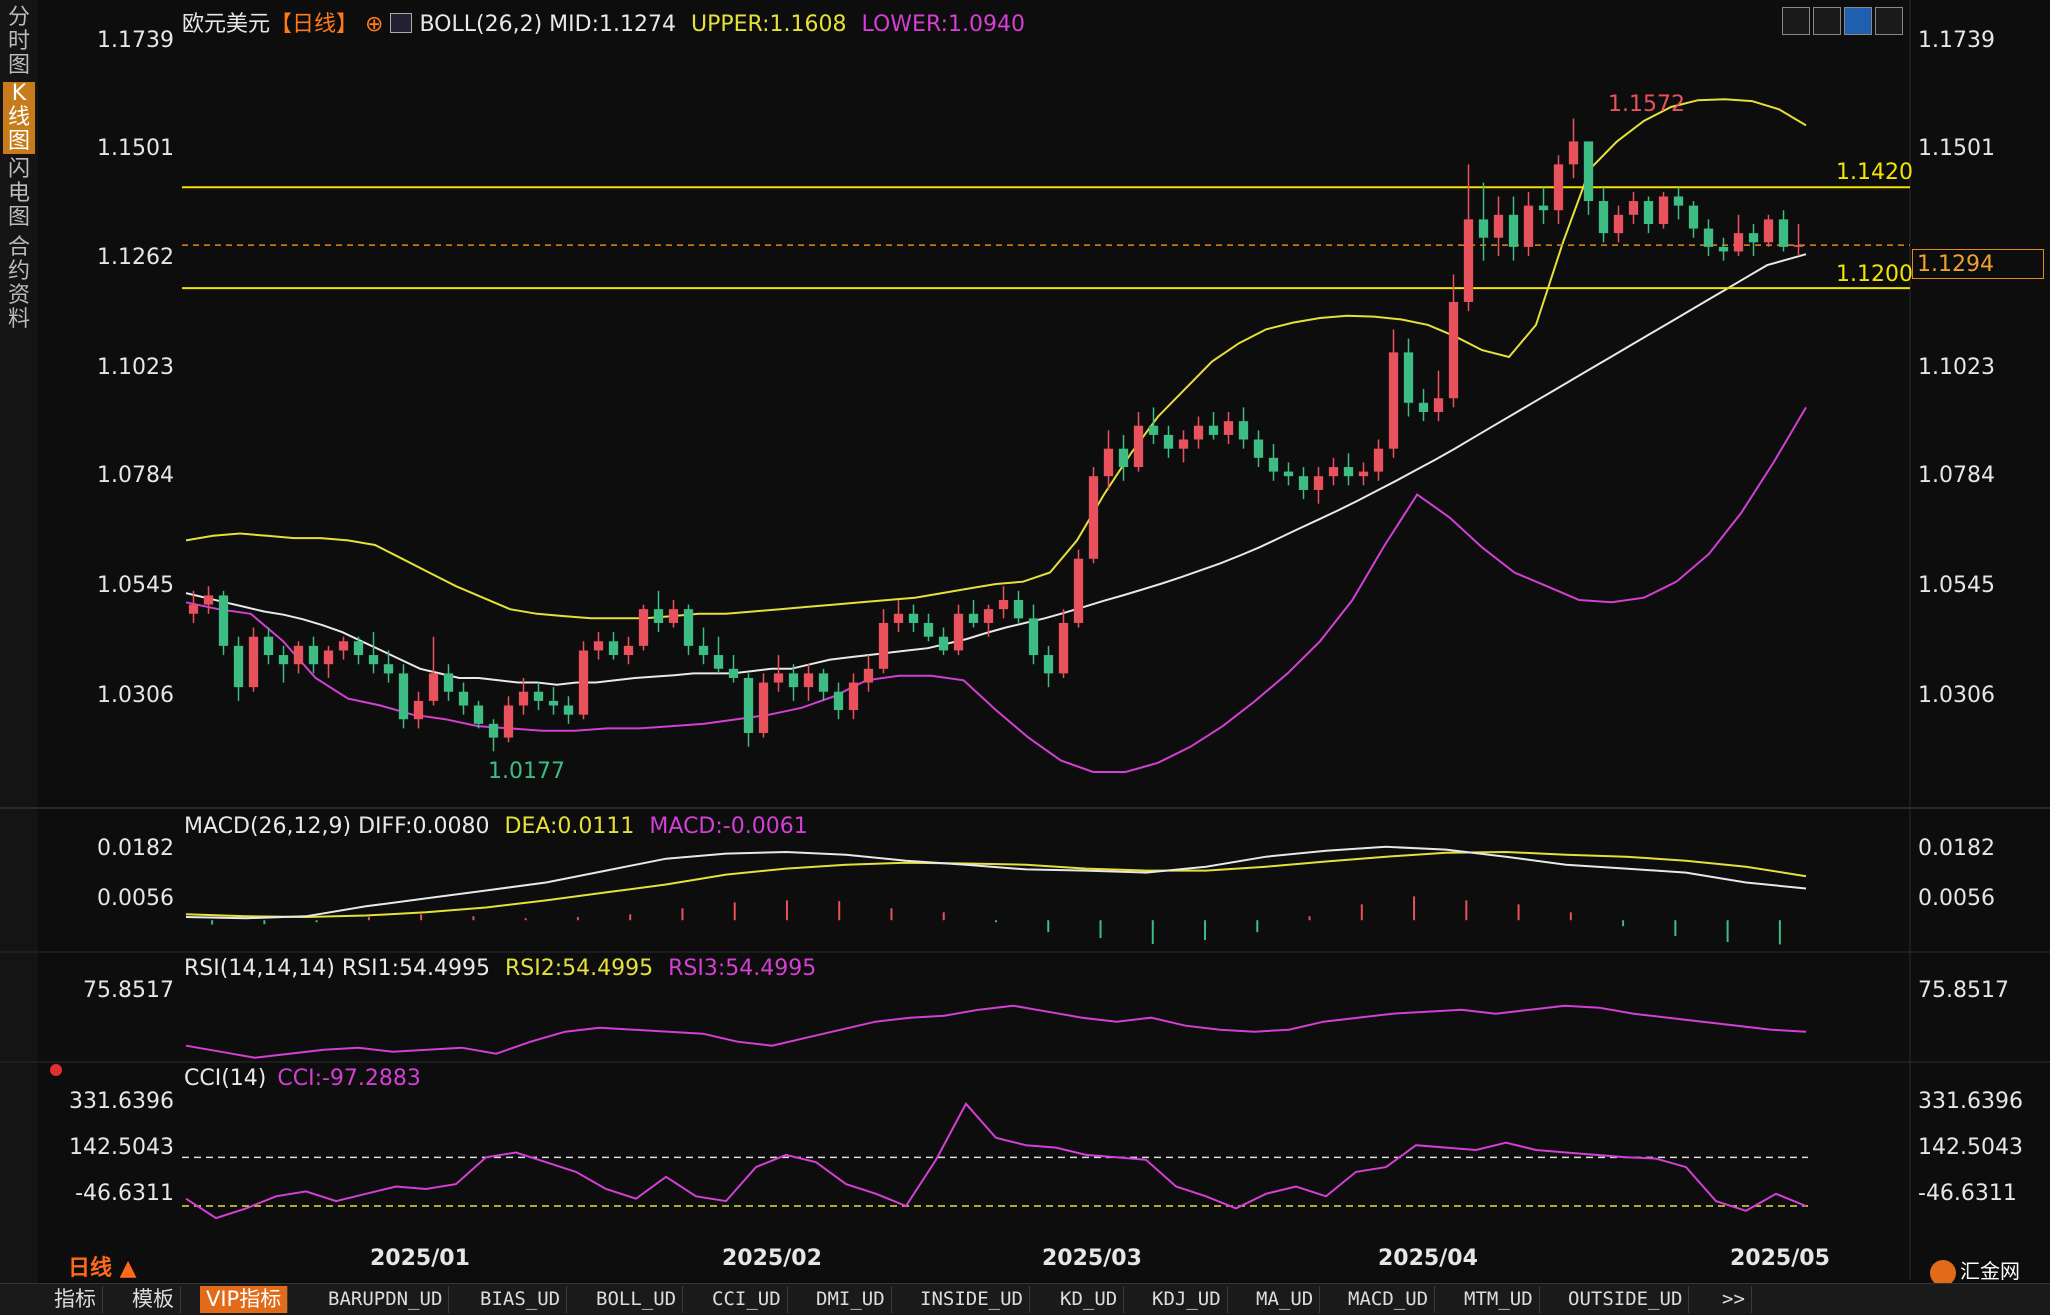 This screenshot has height=1315, width=2050. What do you see at coordinates (569, 826) in the screenshot?
I see `macd-dea: DEA:0.0111` at bounding box center [569, 826].